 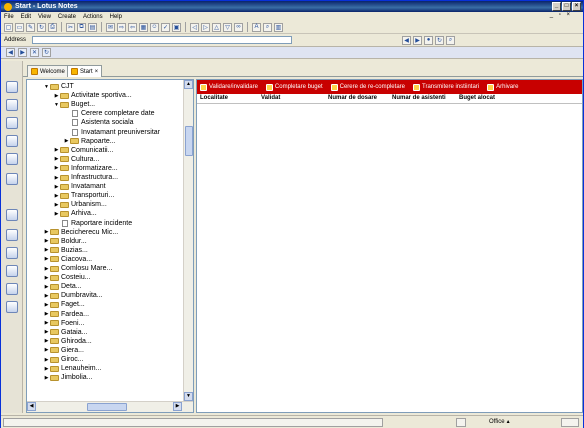 What do you see at coordinates (194, 27) in the screenshot?
I see `back-icon: ◁` at bounding box center [194, 27].